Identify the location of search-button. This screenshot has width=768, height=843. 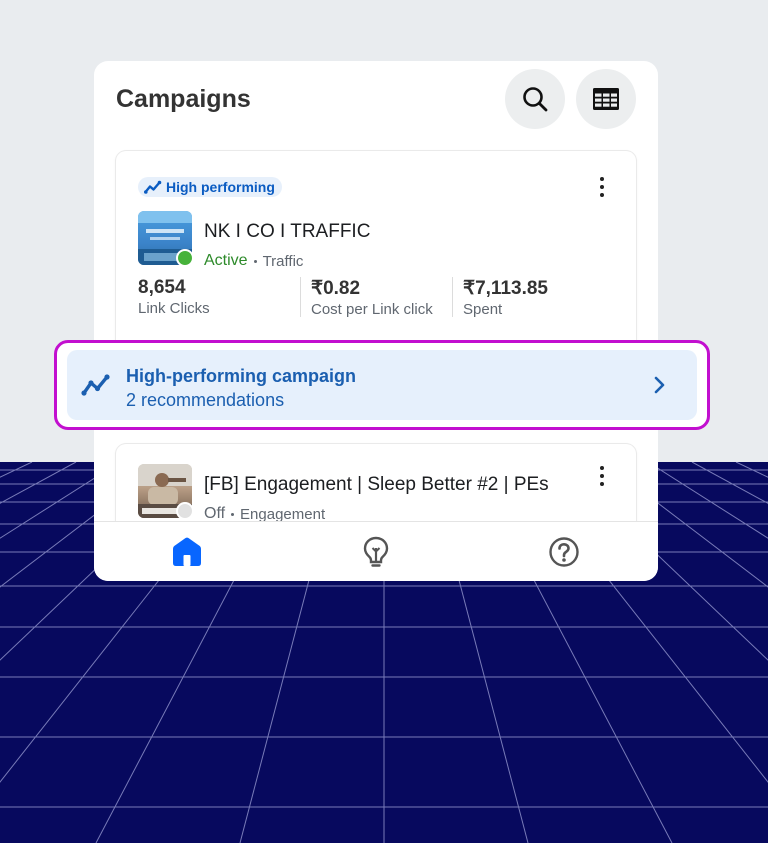
(535, 99).